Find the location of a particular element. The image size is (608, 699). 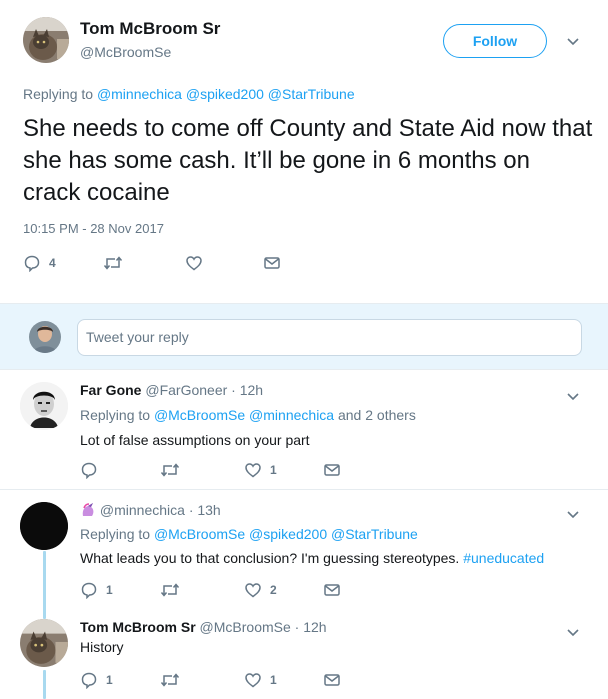

like-count: 2 is located at coordinates (273, 590).